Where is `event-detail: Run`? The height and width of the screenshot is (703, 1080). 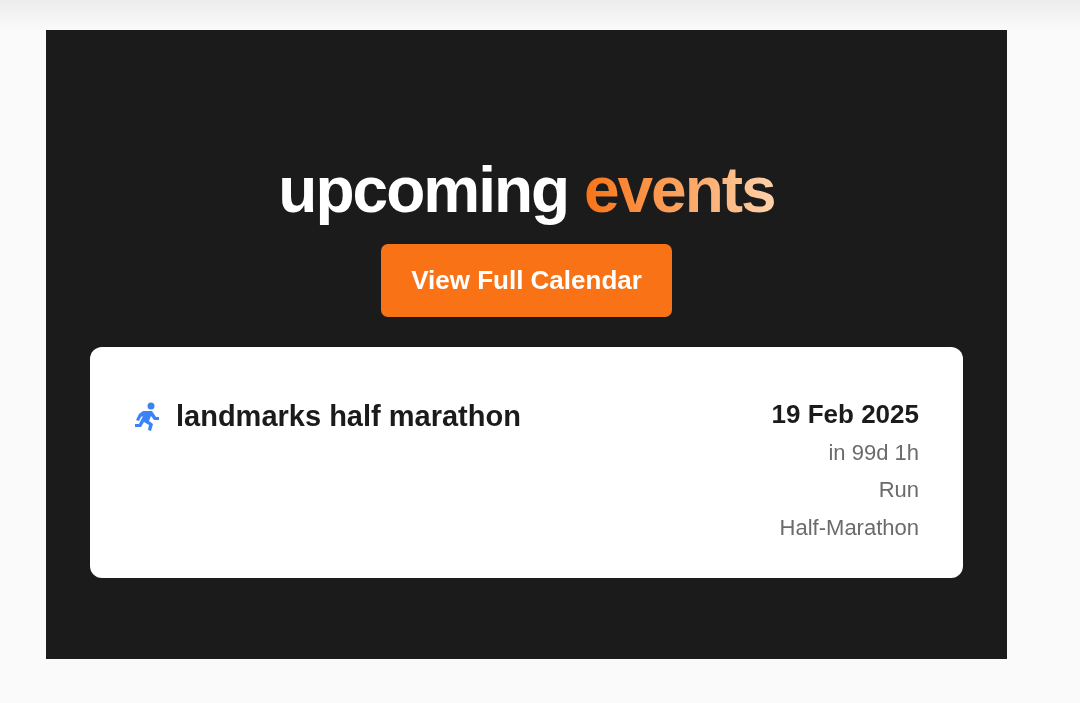 event-detail: Run is located at coordinates (898, 490).